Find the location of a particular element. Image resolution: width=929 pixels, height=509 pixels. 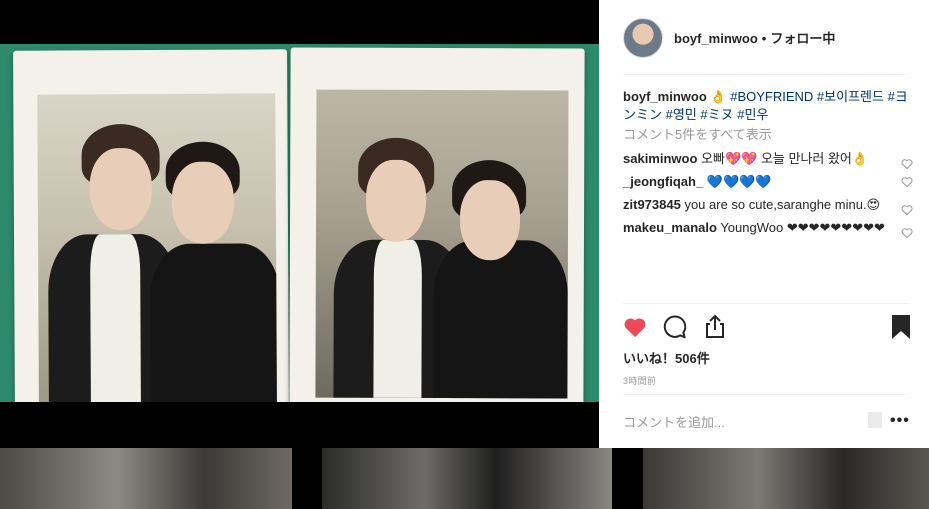

add-comment-divider is located at coordinates (766, 394).